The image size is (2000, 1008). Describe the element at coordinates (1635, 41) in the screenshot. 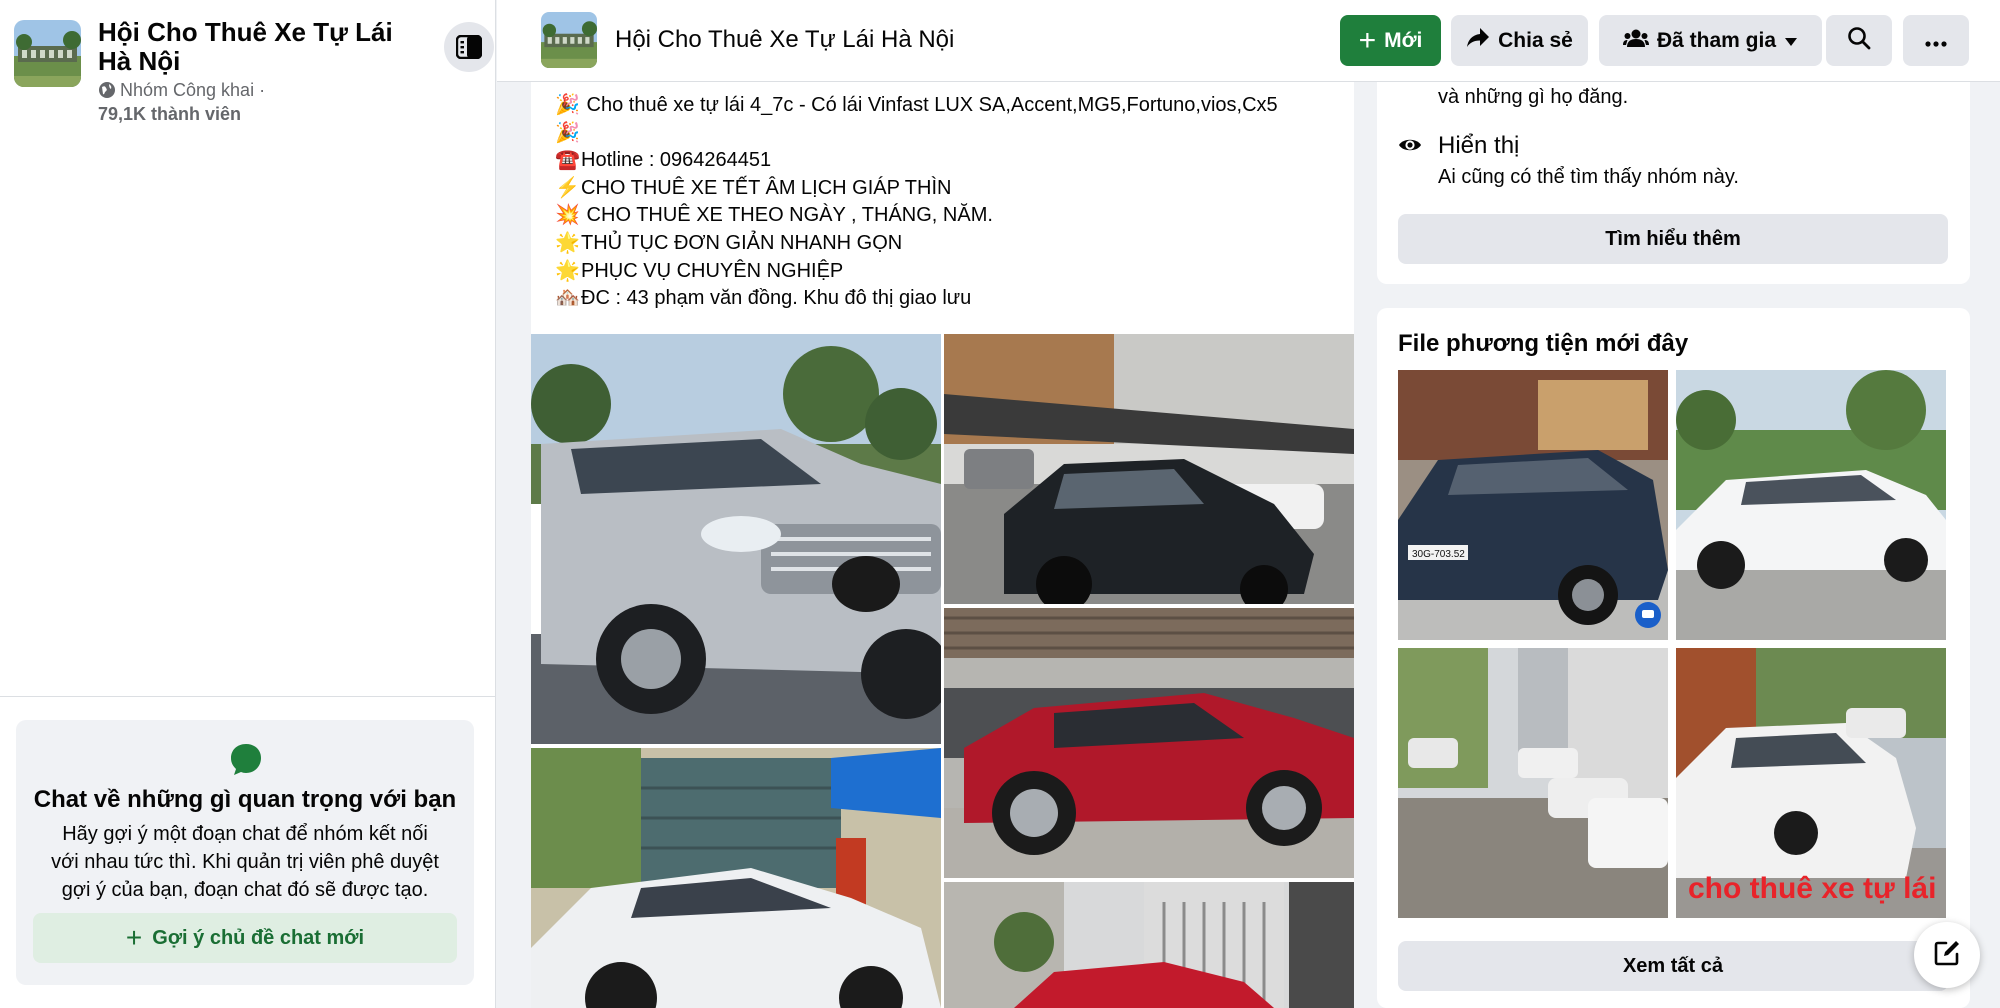

I see `members-group-icon` at that location.